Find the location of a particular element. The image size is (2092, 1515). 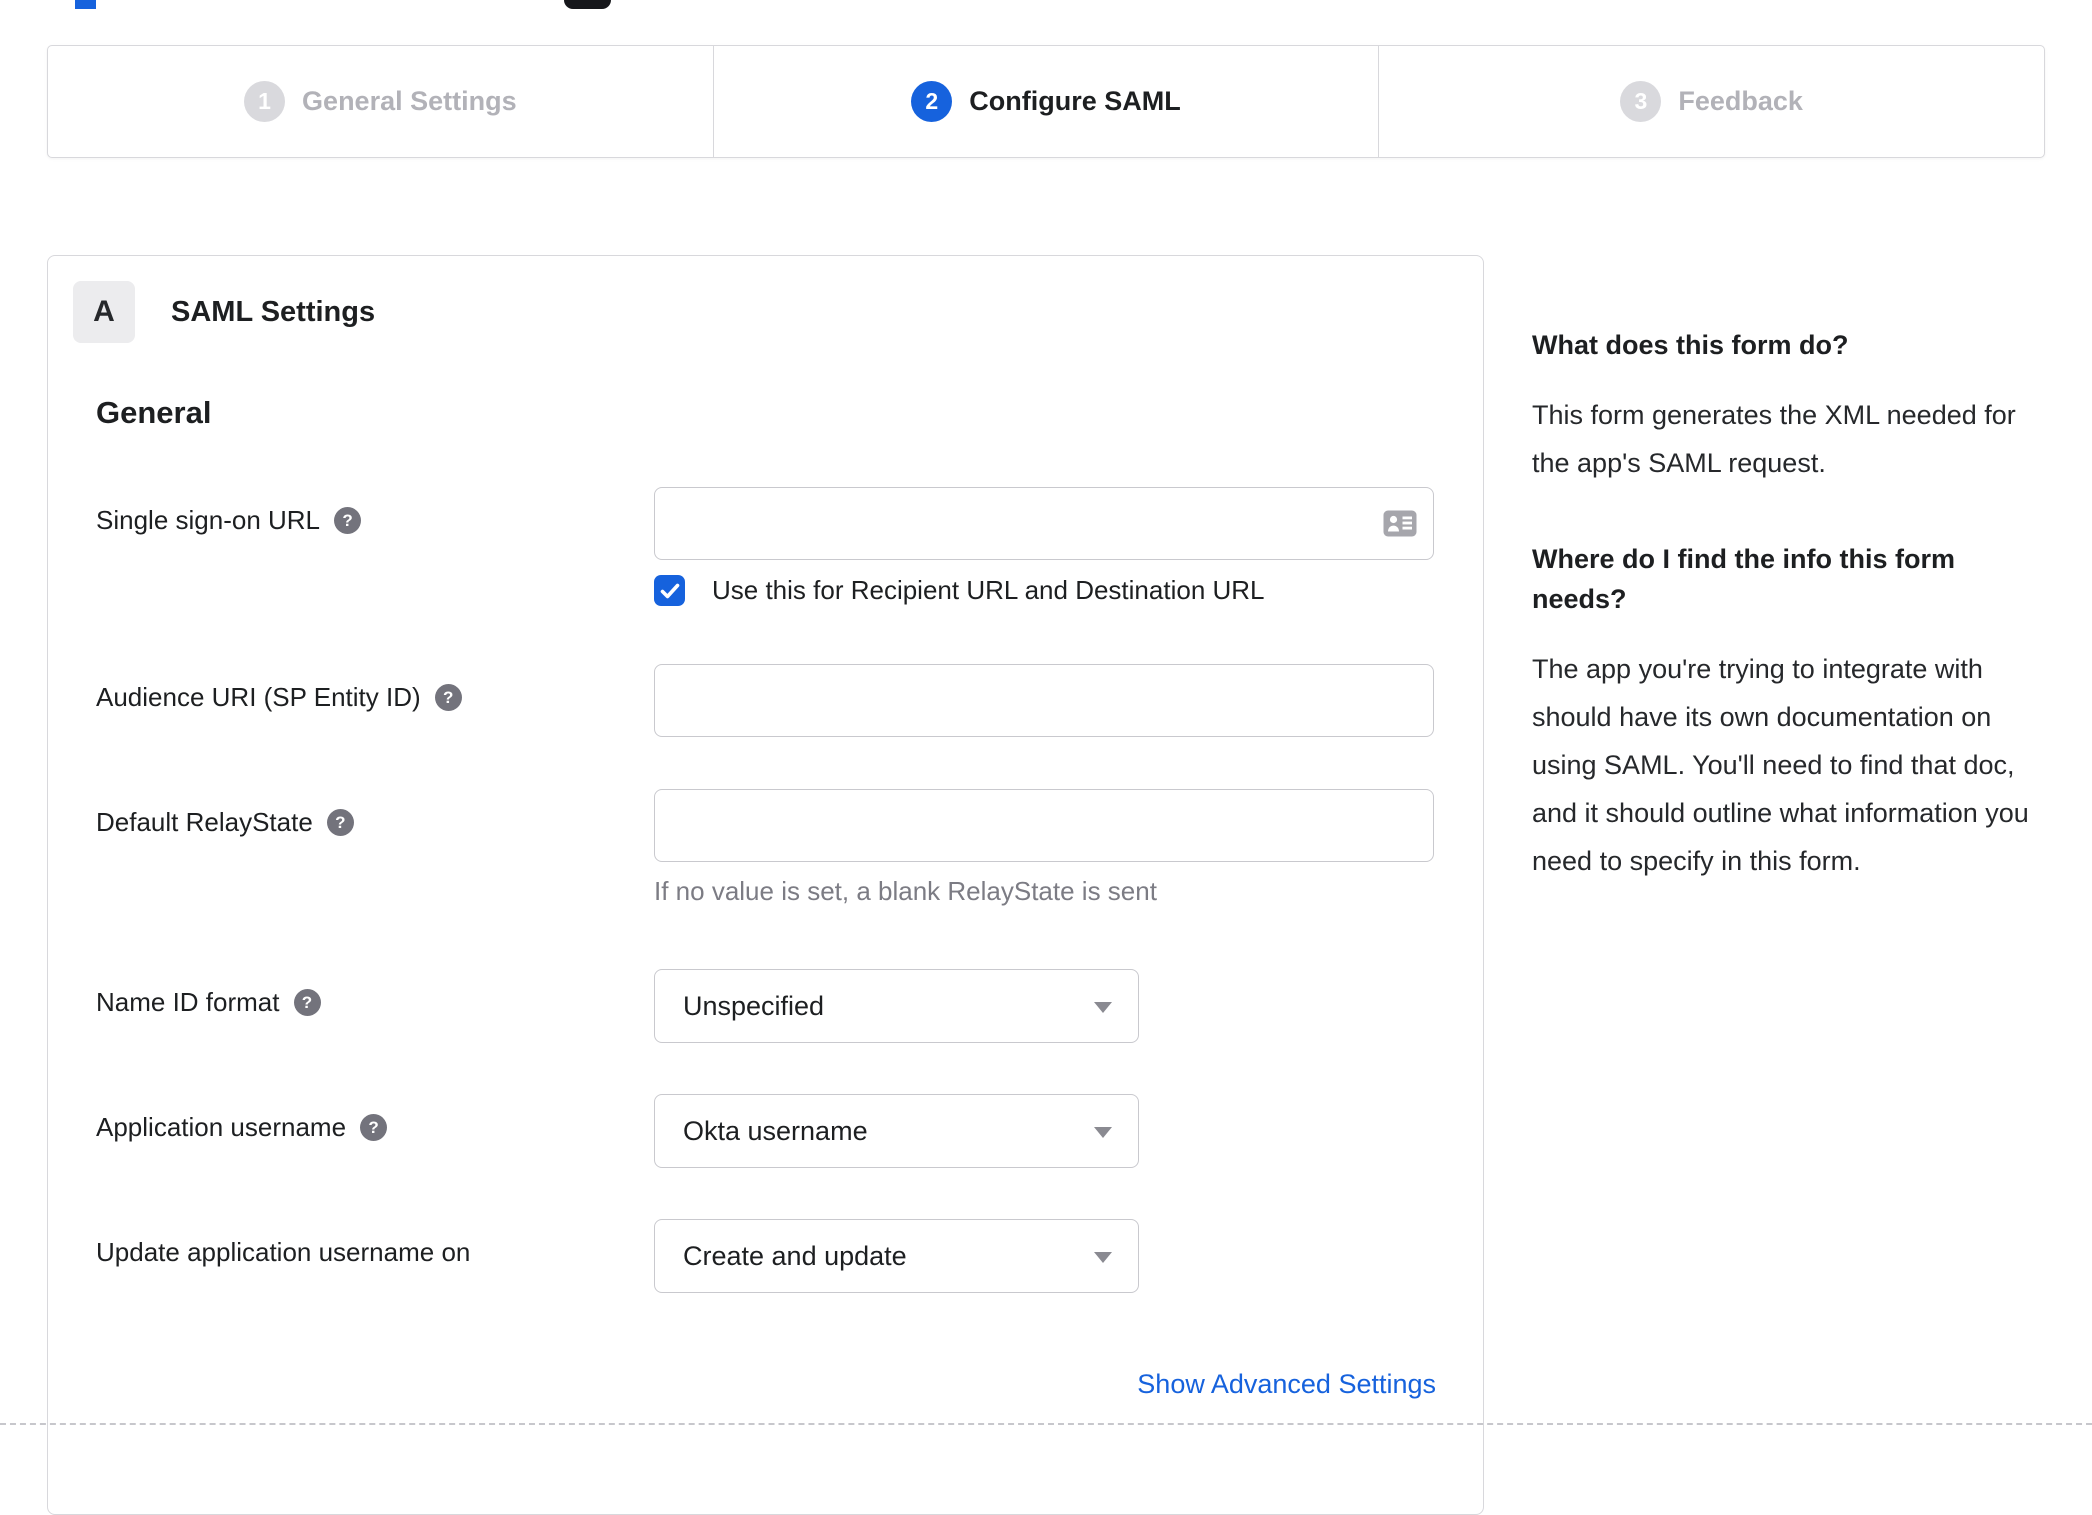

section-a-badge: A is located at coordinates (104, 312).